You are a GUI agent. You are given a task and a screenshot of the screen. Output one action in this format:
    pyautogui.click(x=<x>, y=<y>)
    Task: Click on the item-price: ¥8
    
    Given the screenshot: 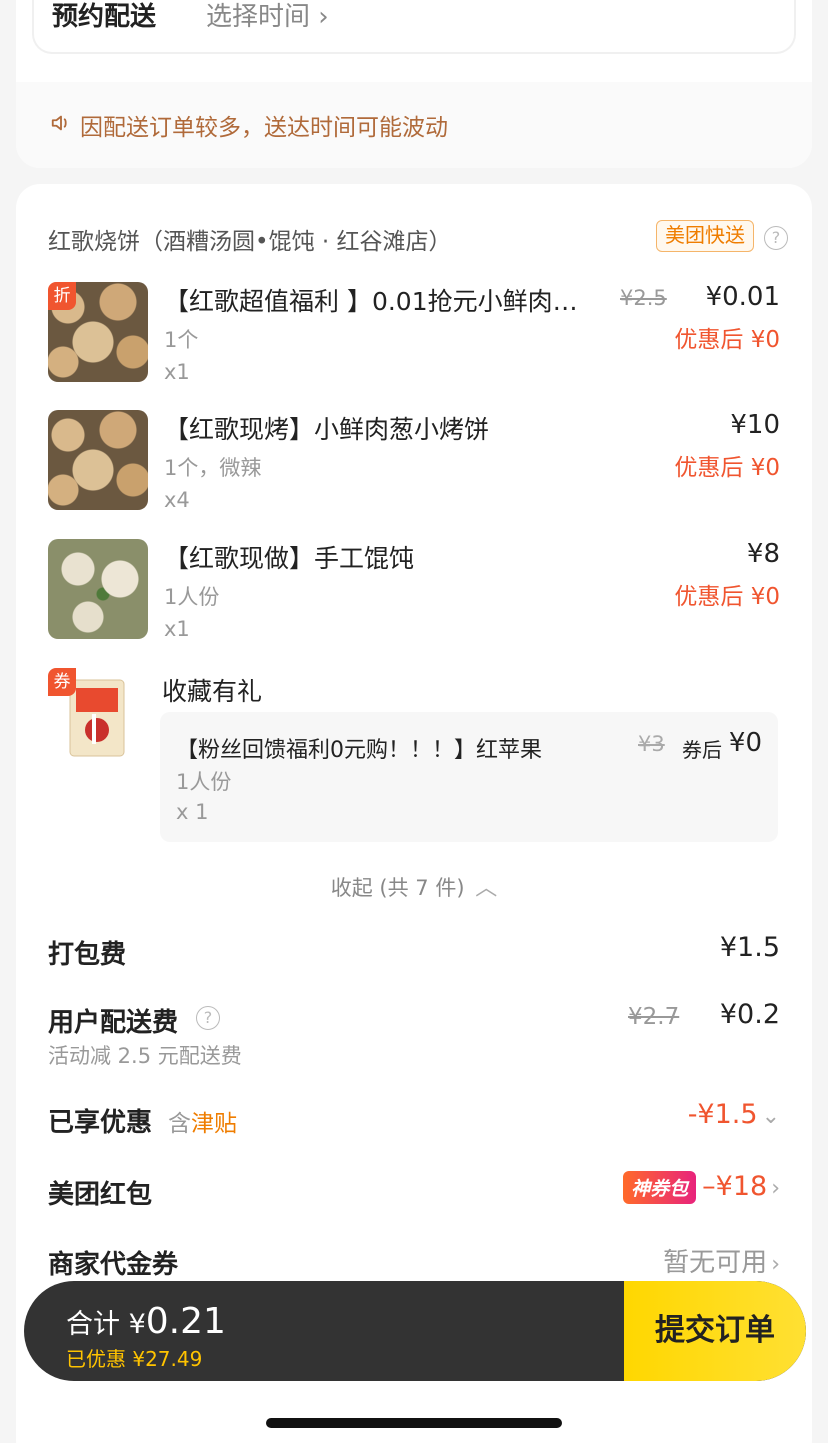 What is the action you would take?
    pyautogui.click(x=763, y=554)
    